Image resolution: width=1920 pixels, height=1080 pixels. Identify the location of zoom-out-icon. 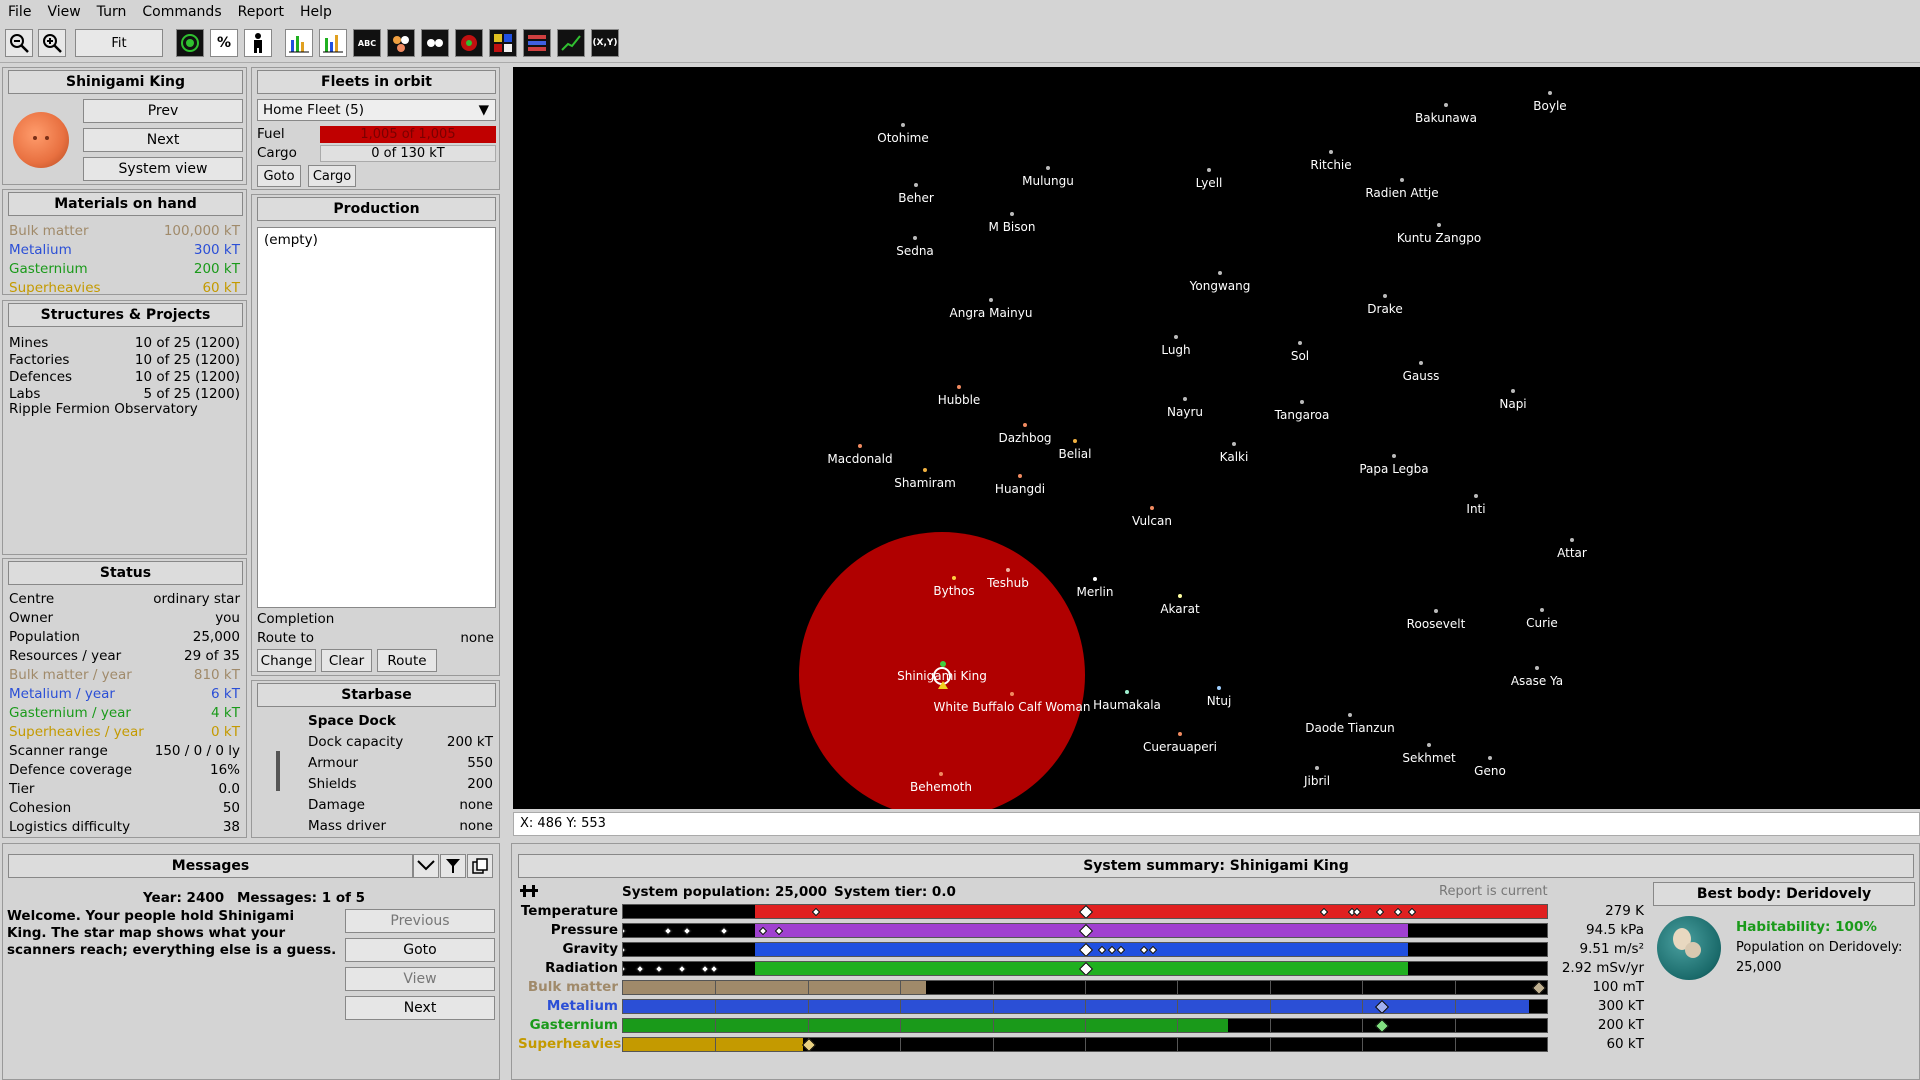
(19, 43).